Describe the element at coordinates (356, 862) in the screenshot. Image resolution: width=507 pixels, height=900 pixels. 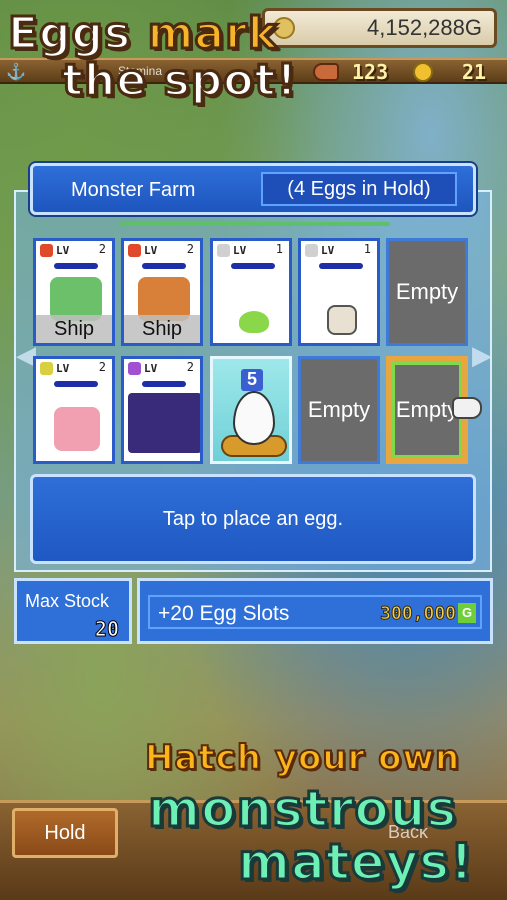
I see `promo-hatch-line3: mateys!` at that location.